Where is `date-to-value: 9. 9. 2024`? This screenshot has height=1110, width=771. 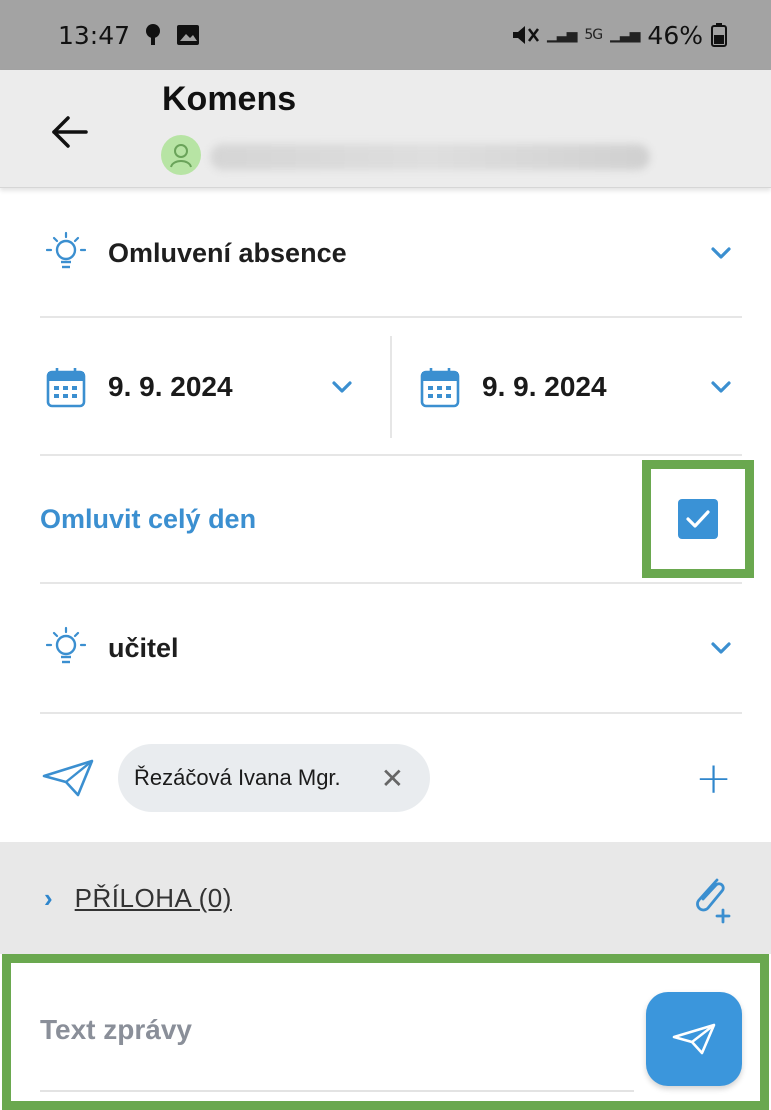
date-to-value: 9. 9. 2024 is located at coordinates (544, 386).